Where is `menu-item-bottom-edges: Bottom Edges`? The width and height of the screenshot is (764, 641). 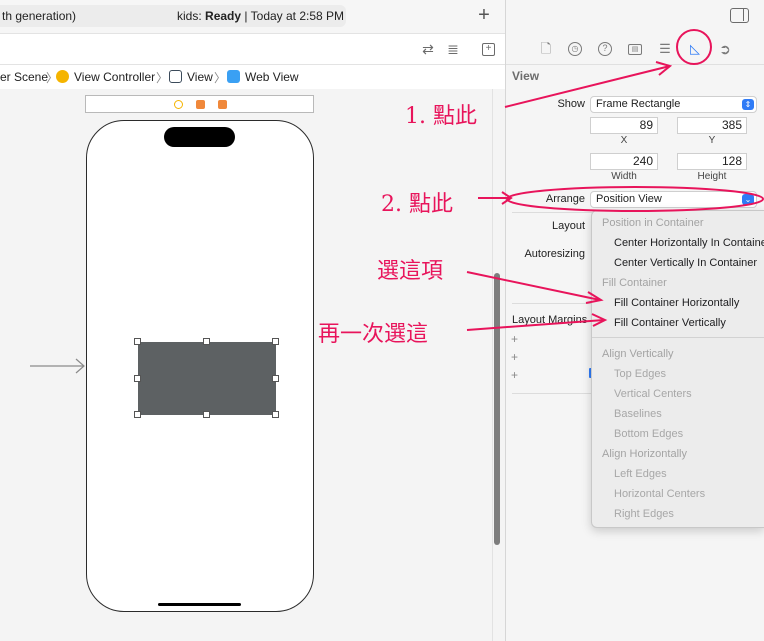
menu-item-bottom-edges: Bottom Edges is located at coordinates (649, 434).